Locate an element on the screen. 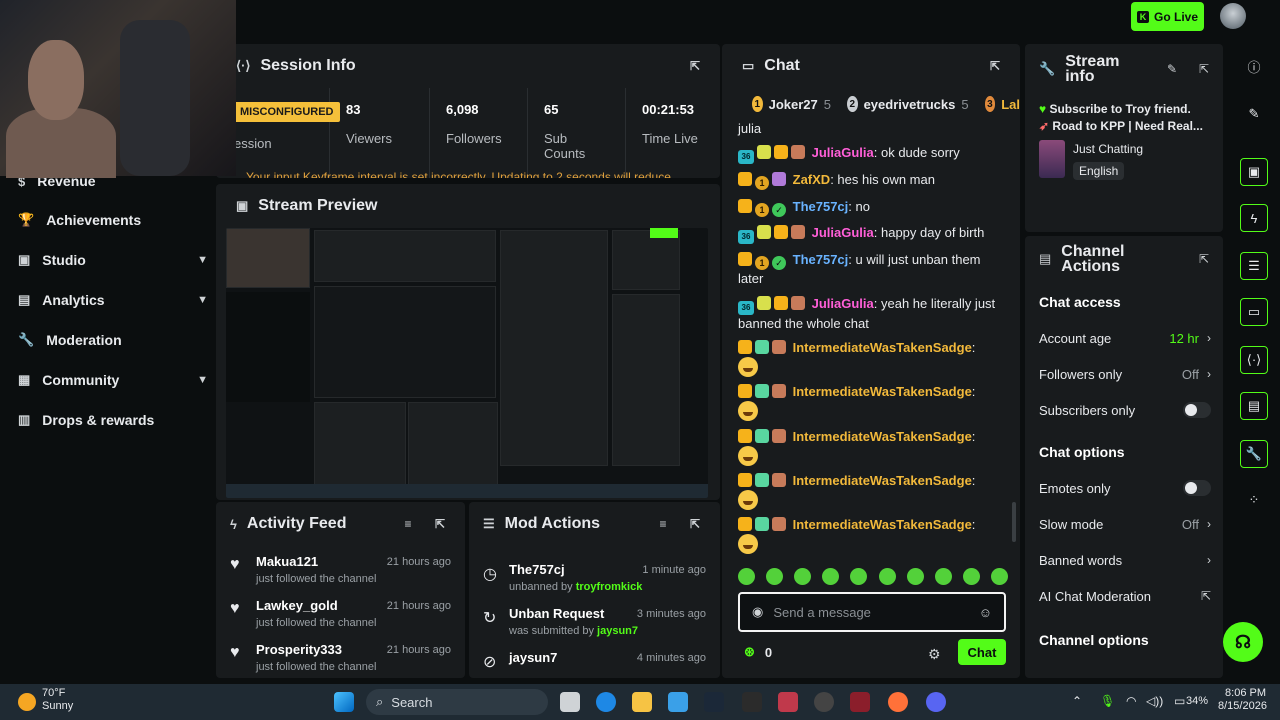 The height and width of the screenshot is (720, 1280). leaderboard-name: Lal is located at coordinates (1010, 104).